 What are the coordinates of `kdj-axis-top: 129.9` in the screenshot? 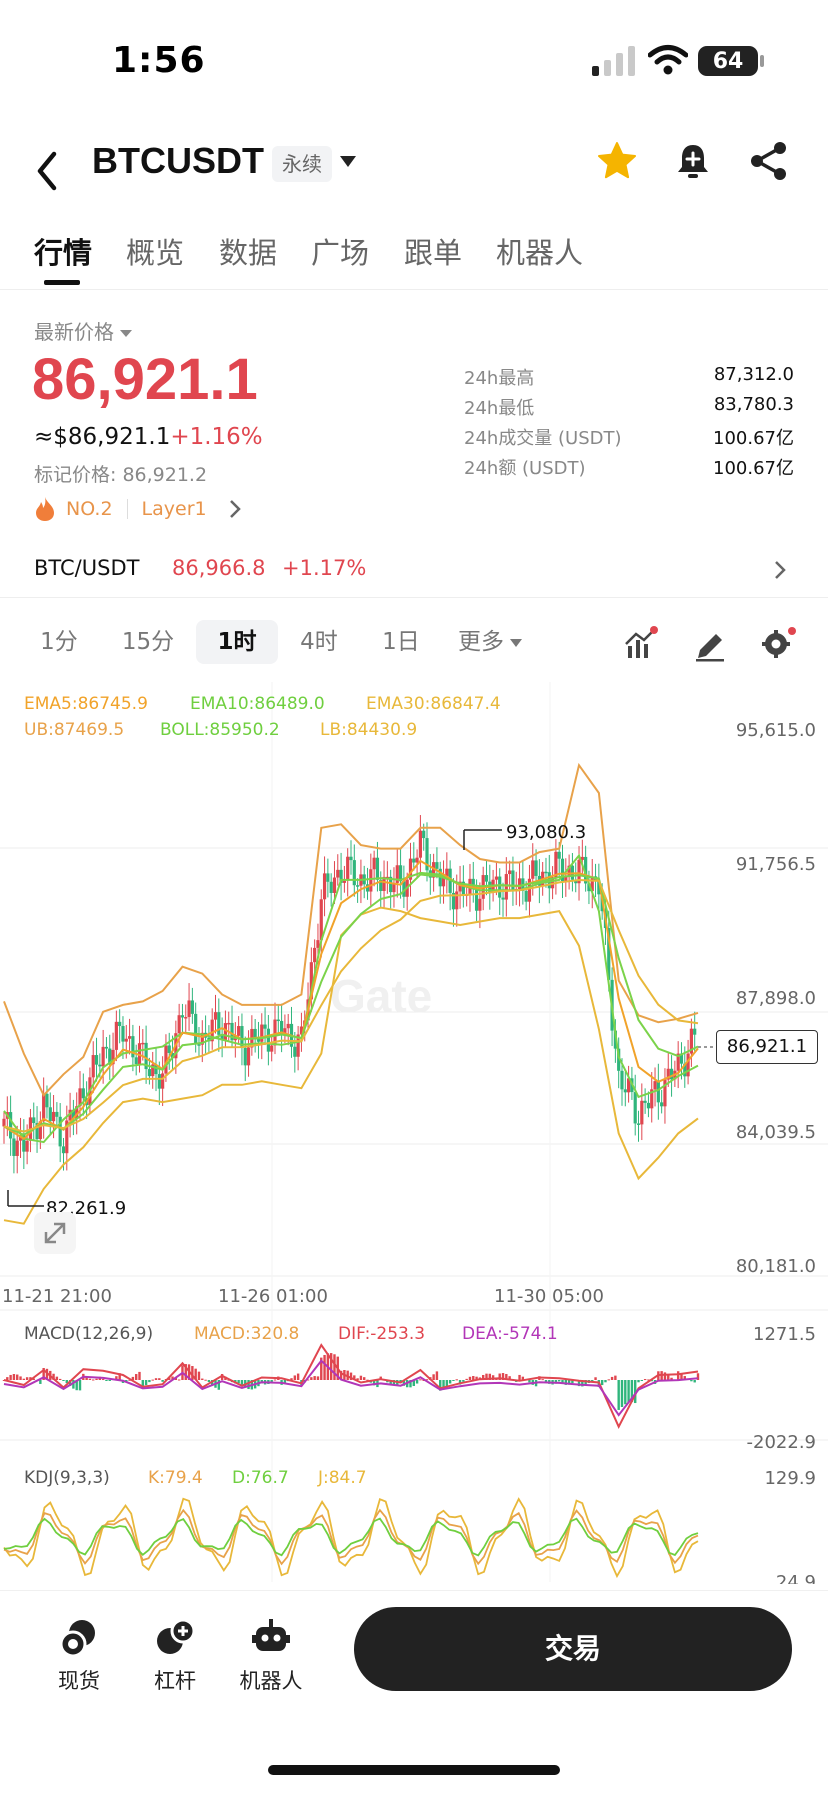 It's located at (790, 1478).